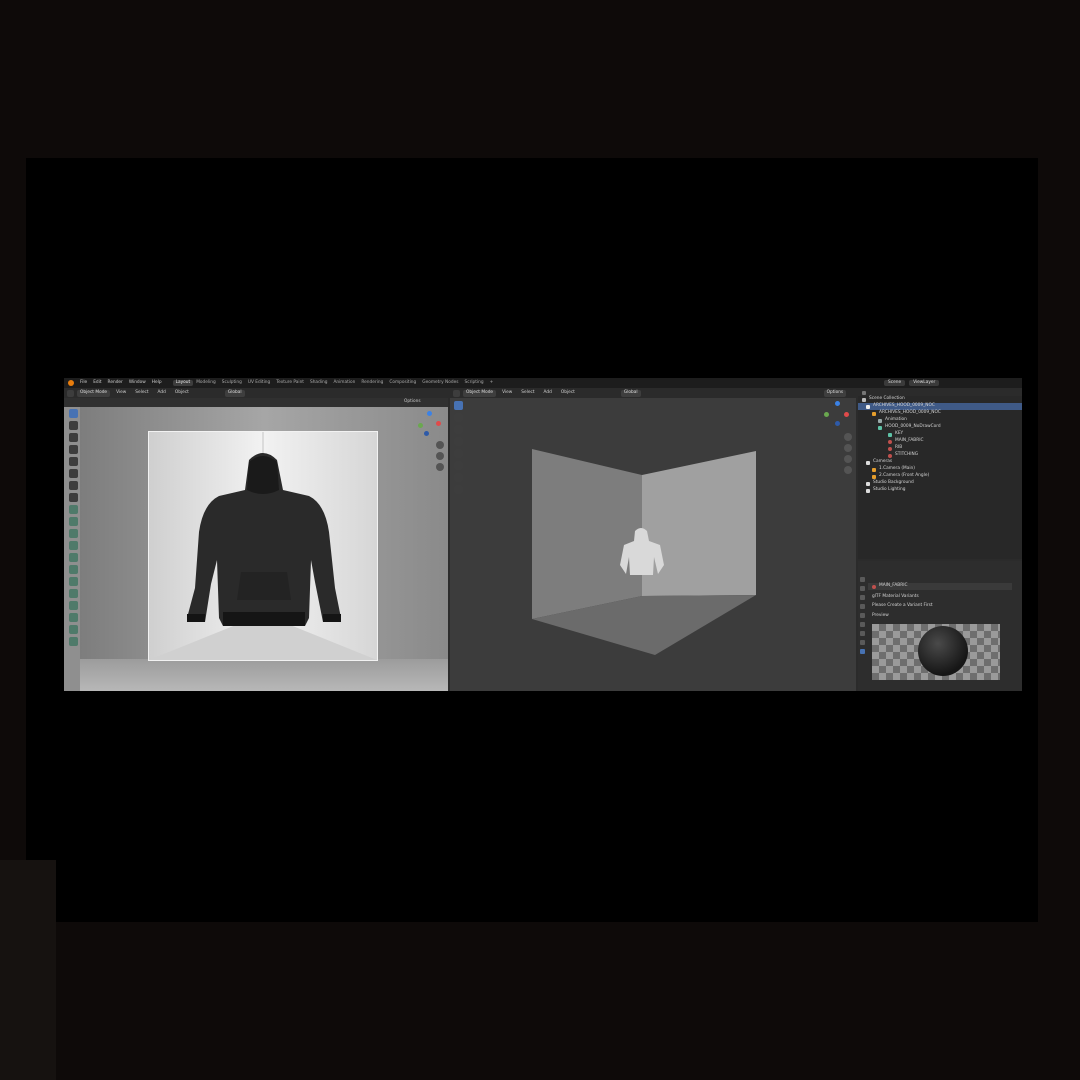  Describe the element at coordinates (71, 383) in the screenshot. I see `blender-logo-icon` at that location.